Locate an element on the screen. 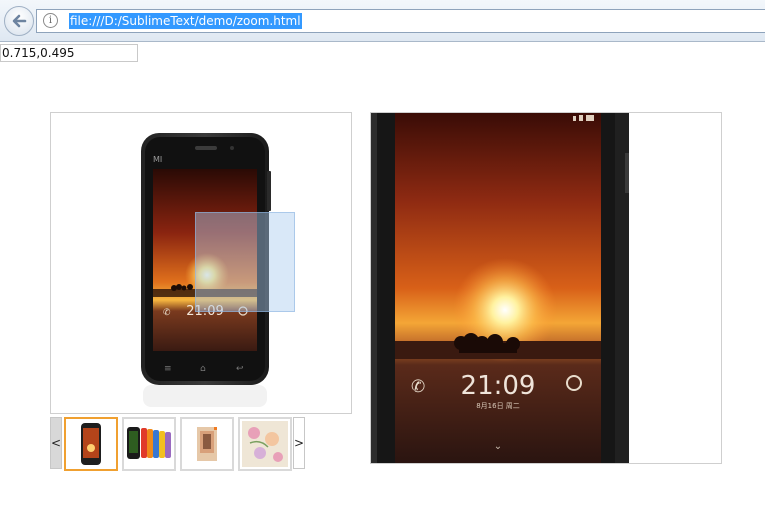 Image resolution: width=765 pixels, height=528 pixels. phone-call-icon: ✆ is located at coordinates (167, 313).